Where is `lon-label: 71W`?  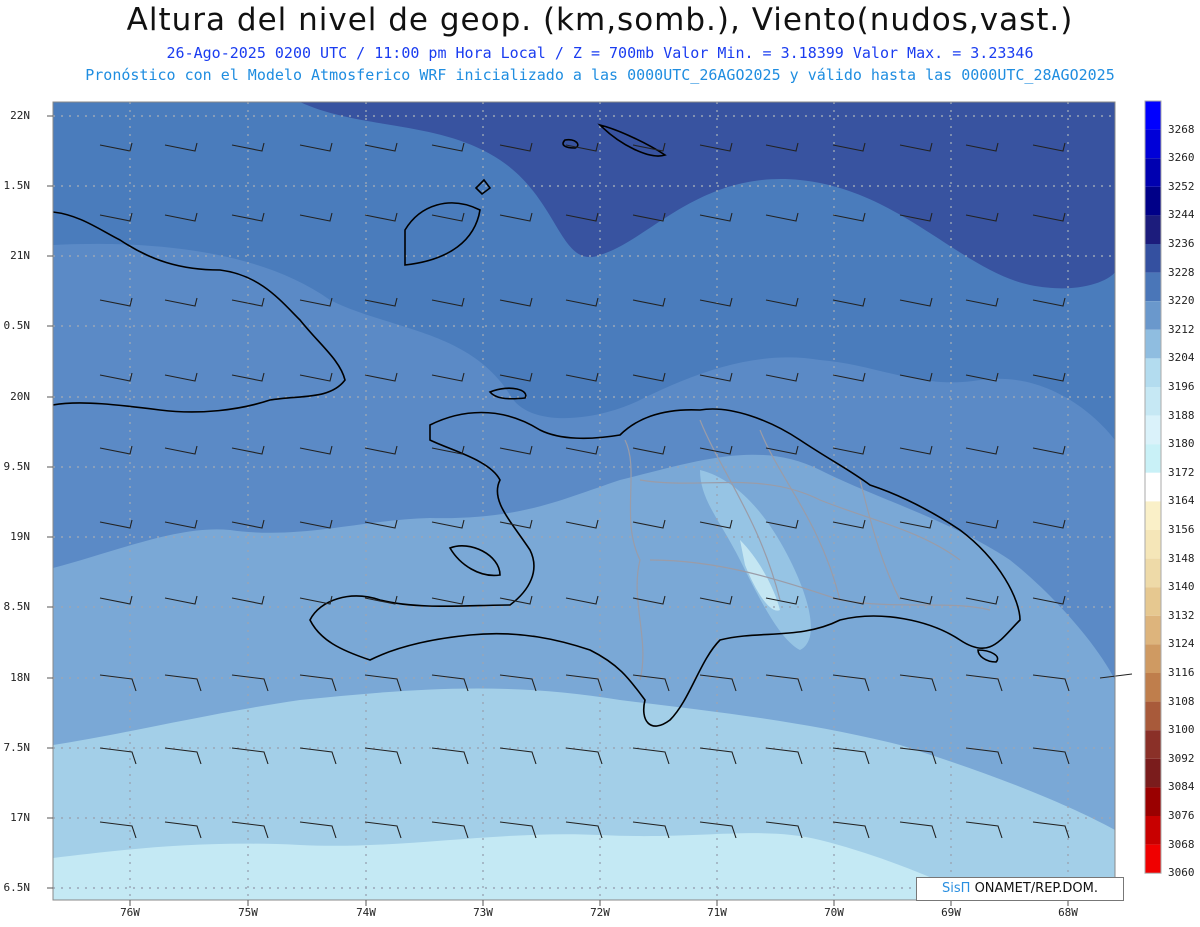
lon-label: 71W is located at coordinates (717, 912).